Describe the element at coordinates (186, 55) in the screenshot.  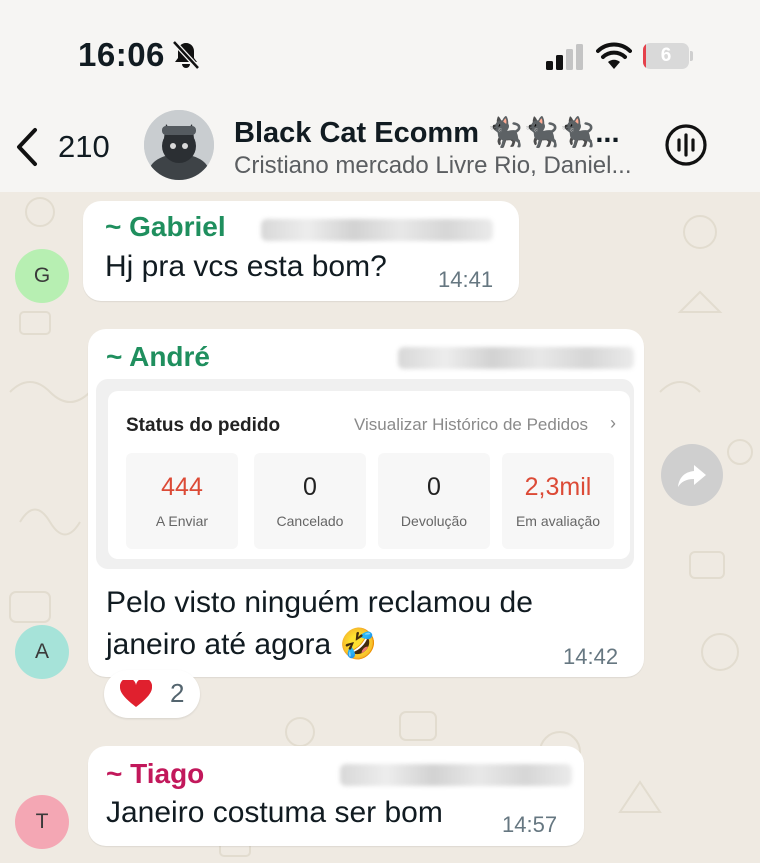
I see `bell-off-icon` at that location.